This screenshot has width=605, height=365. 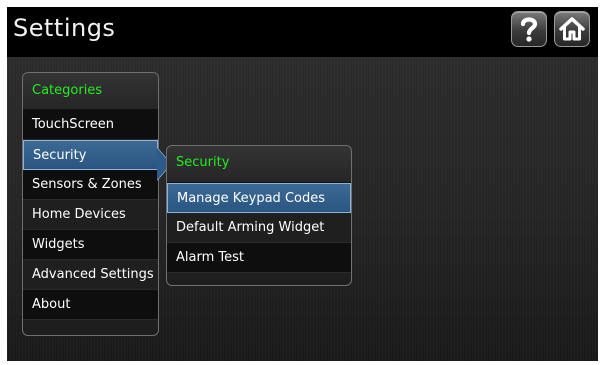 I want to click on category-widgets: Widgets, so click(x=90, y=245).